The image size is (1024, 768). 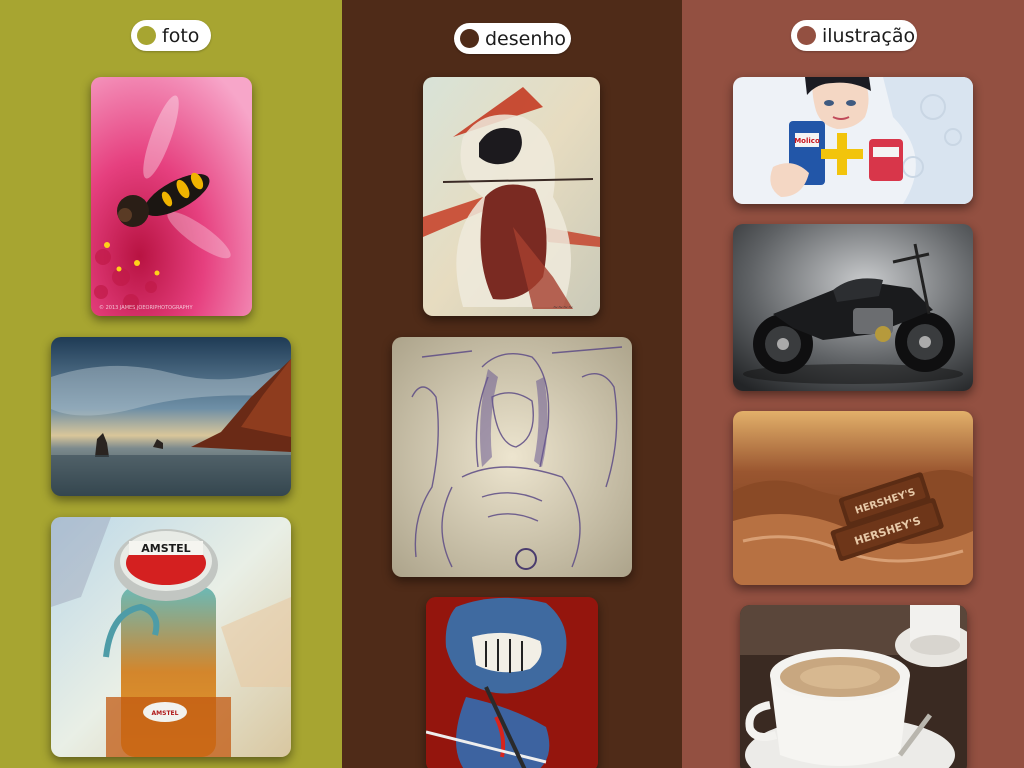 I want to click on yogurt-brand-text: Molico, so click(x=807, y=141).